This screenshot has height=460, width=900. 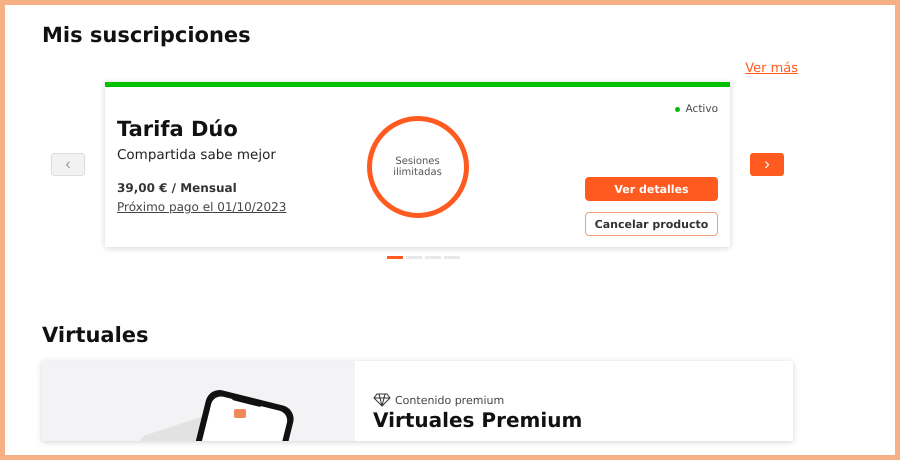 What do you see at coordinates (96, 335) in the screenshot?
I see `section-title: Virtuales` at bounding box center [96, 335].